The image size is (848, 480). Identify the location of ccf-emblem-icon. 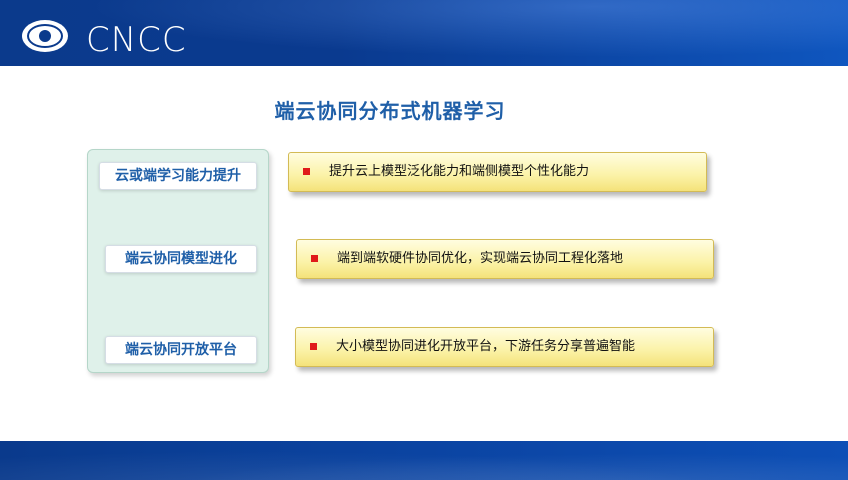
(45, 36).